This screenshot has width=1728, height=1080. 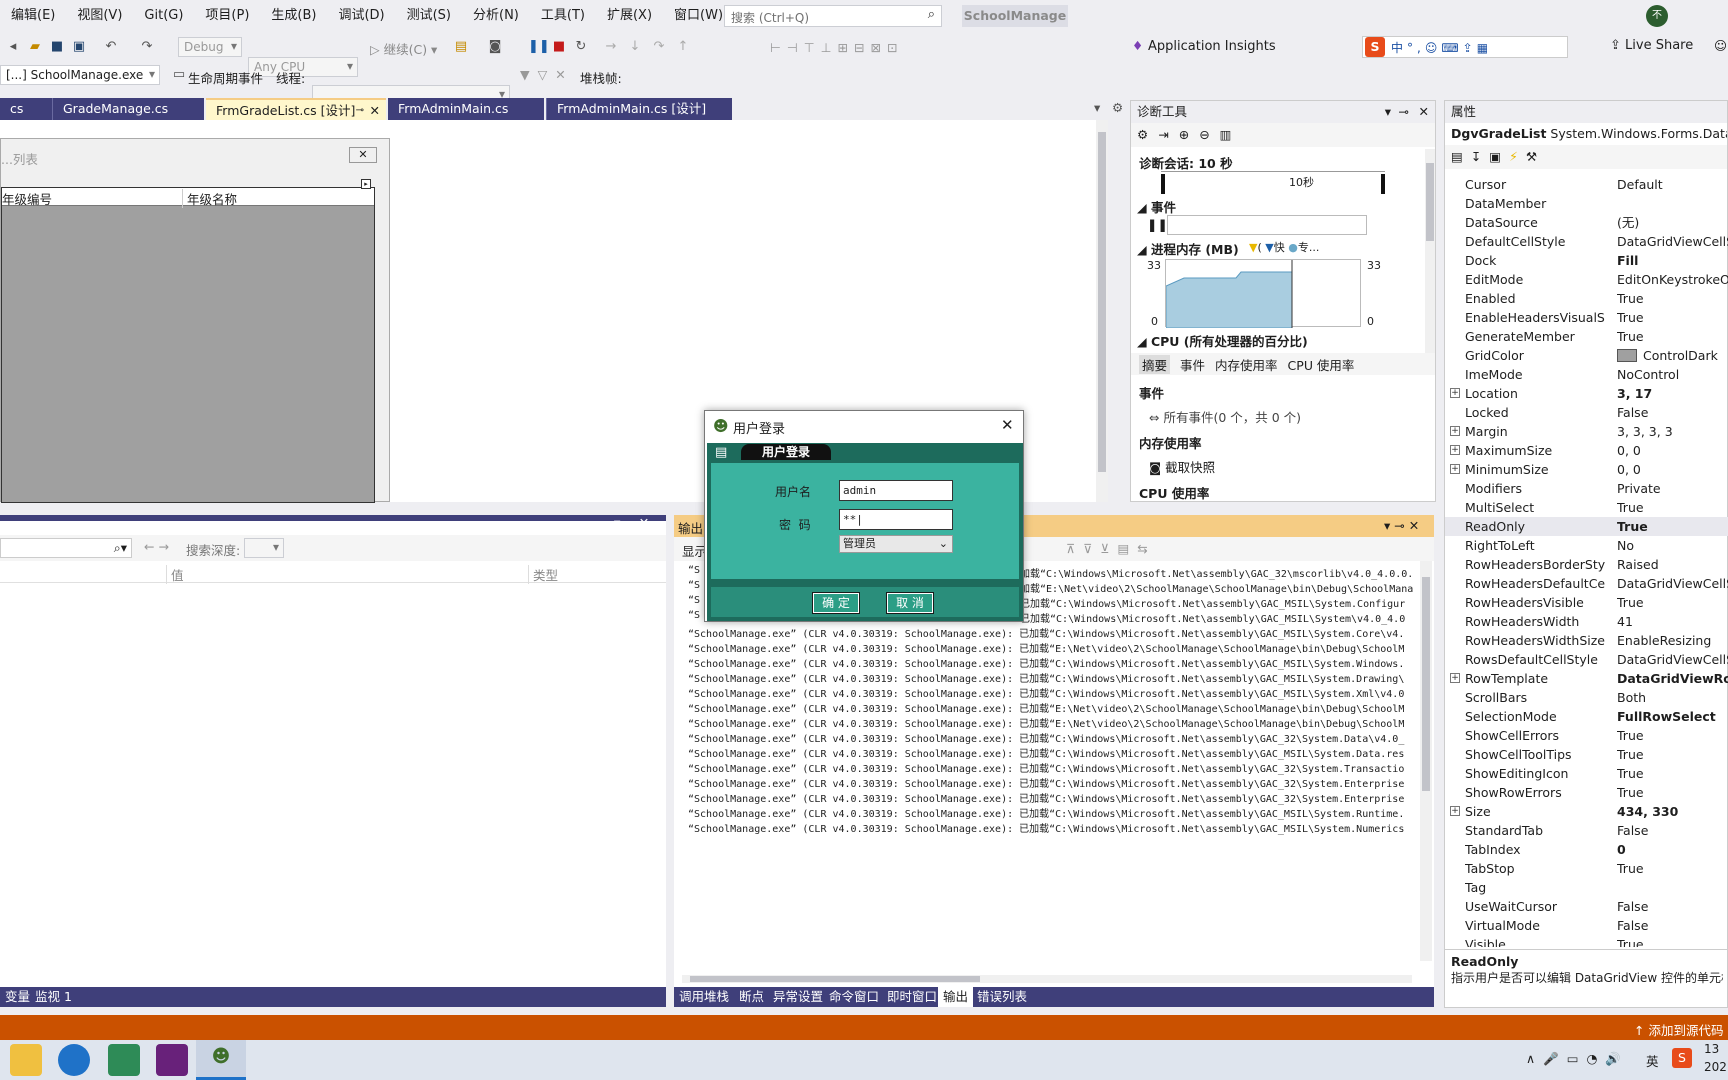 I want to click on property-value: FullRowSelect, so click(x=1672, y=716).